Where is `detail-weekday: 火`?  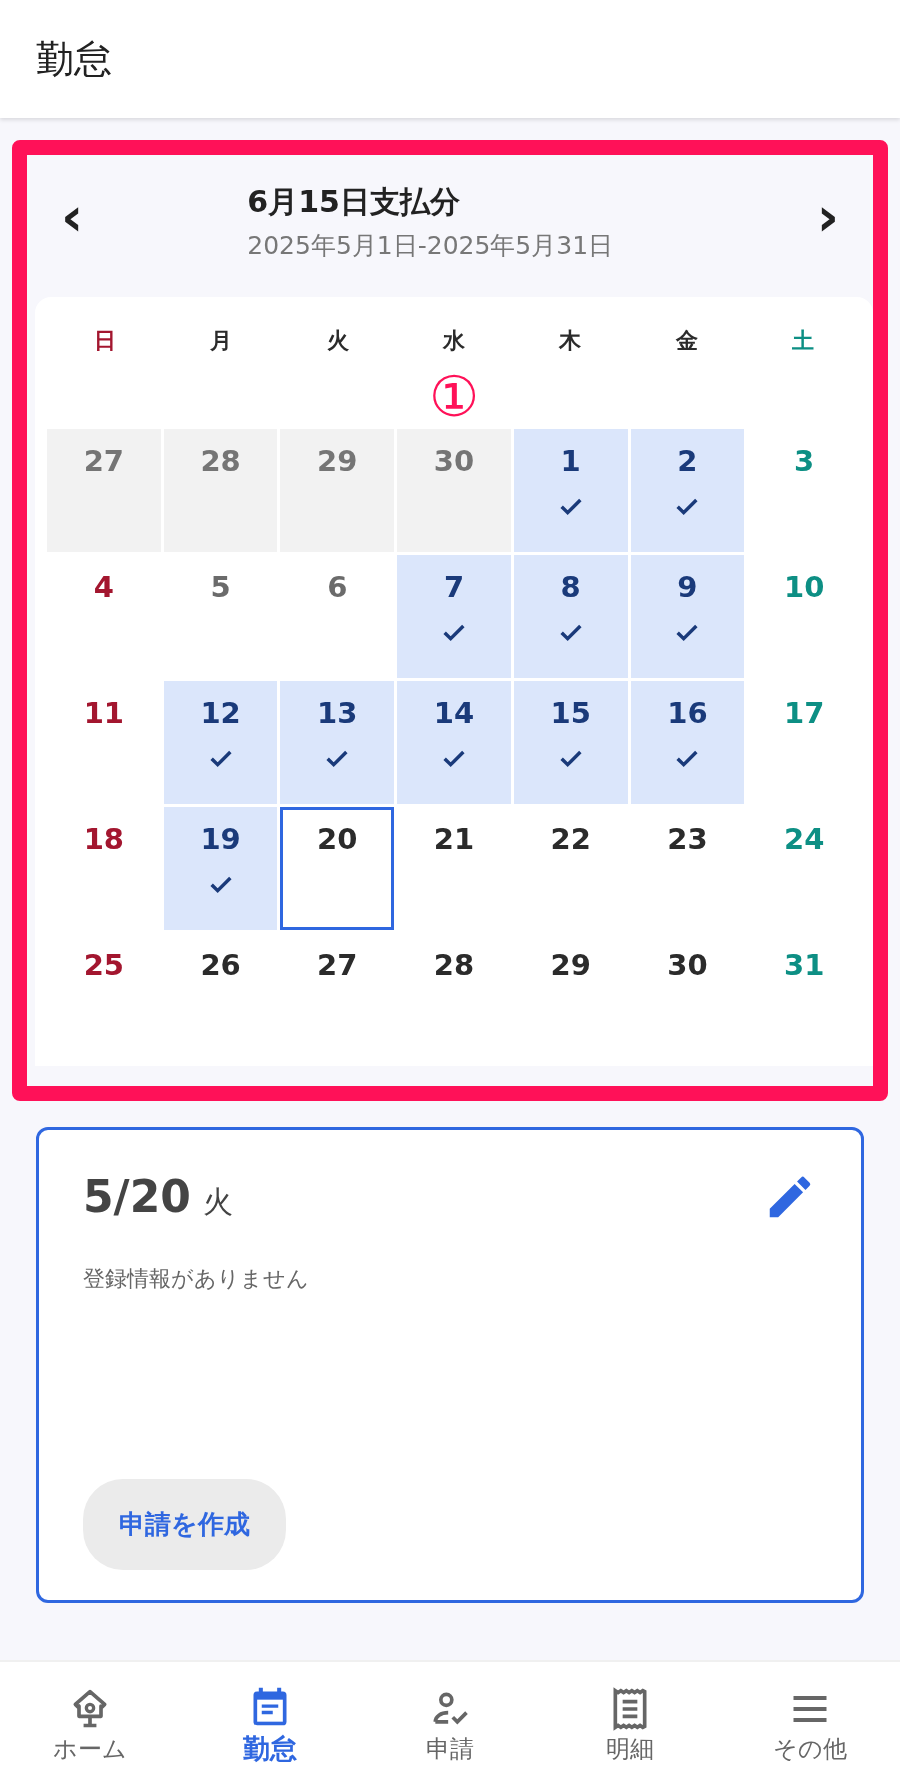
detail-weekday: 火 is located at coordinates (217, 1202).